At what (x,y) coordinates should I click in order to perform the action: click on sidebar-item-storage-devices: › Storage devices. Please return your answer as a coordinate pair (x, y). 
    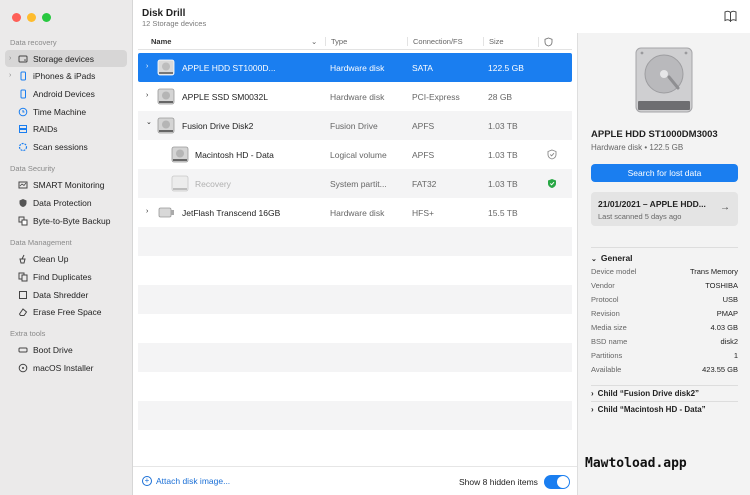
    Looking at the image, I should click on (66, 58).